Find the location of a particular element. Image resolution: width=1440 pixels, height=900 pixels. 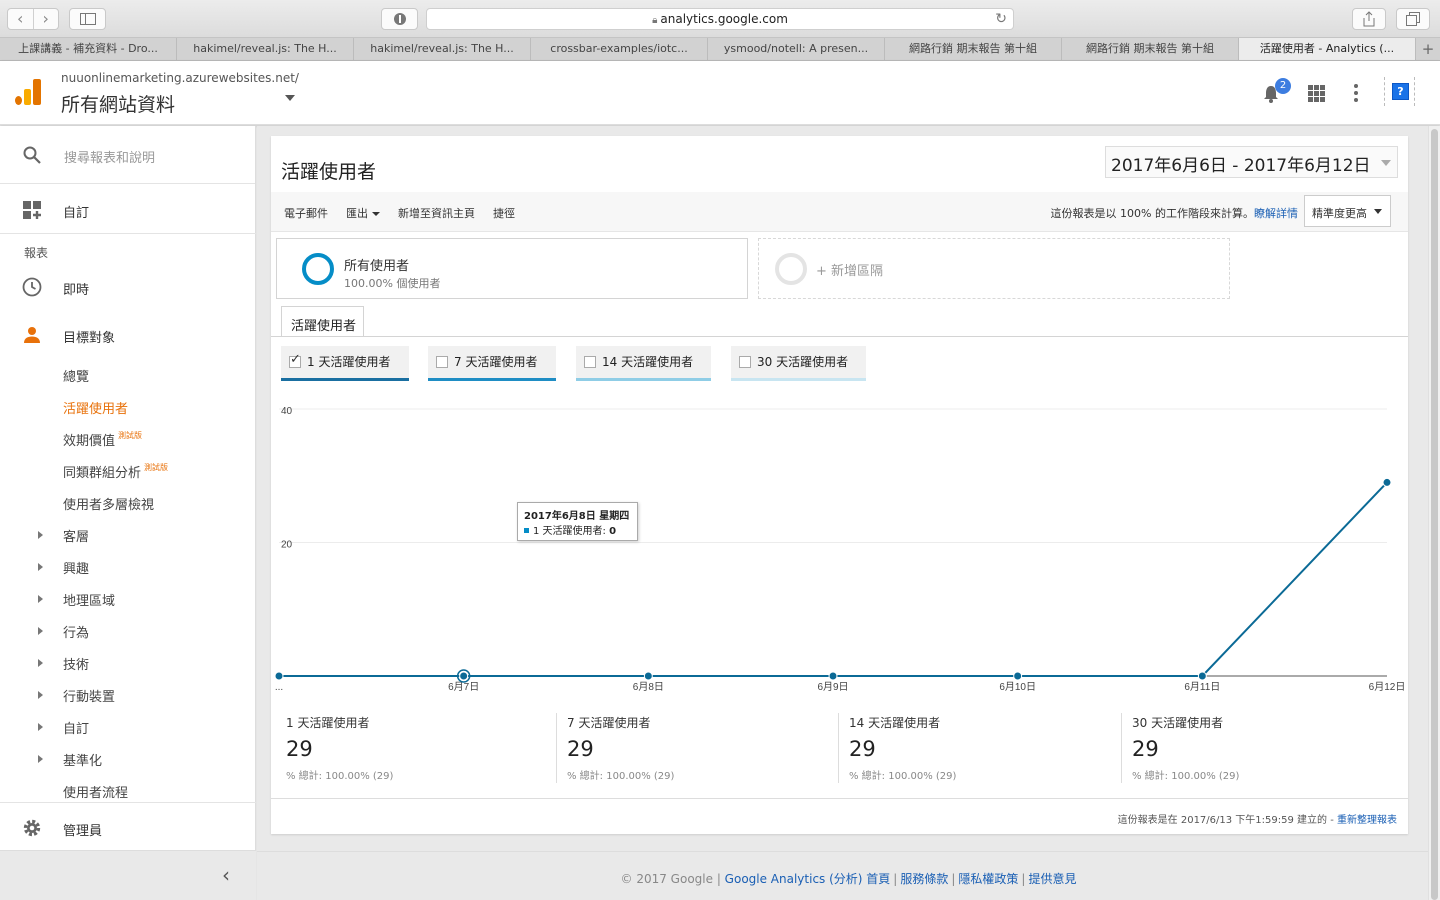

date-range-picker: 2017年6月6日 - 2017年6月12日 is located at coordinates (1251, 162).